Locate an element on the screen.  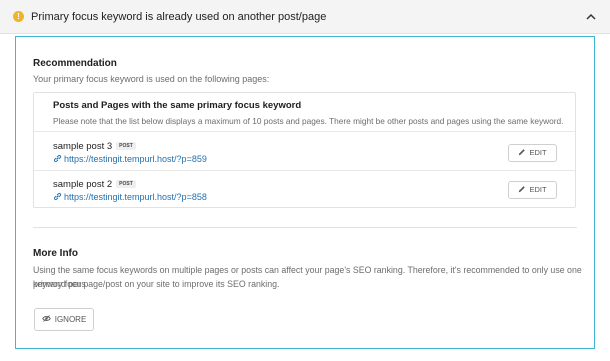
recommendation-title: Recommendation is located at coordinates (75, 63).